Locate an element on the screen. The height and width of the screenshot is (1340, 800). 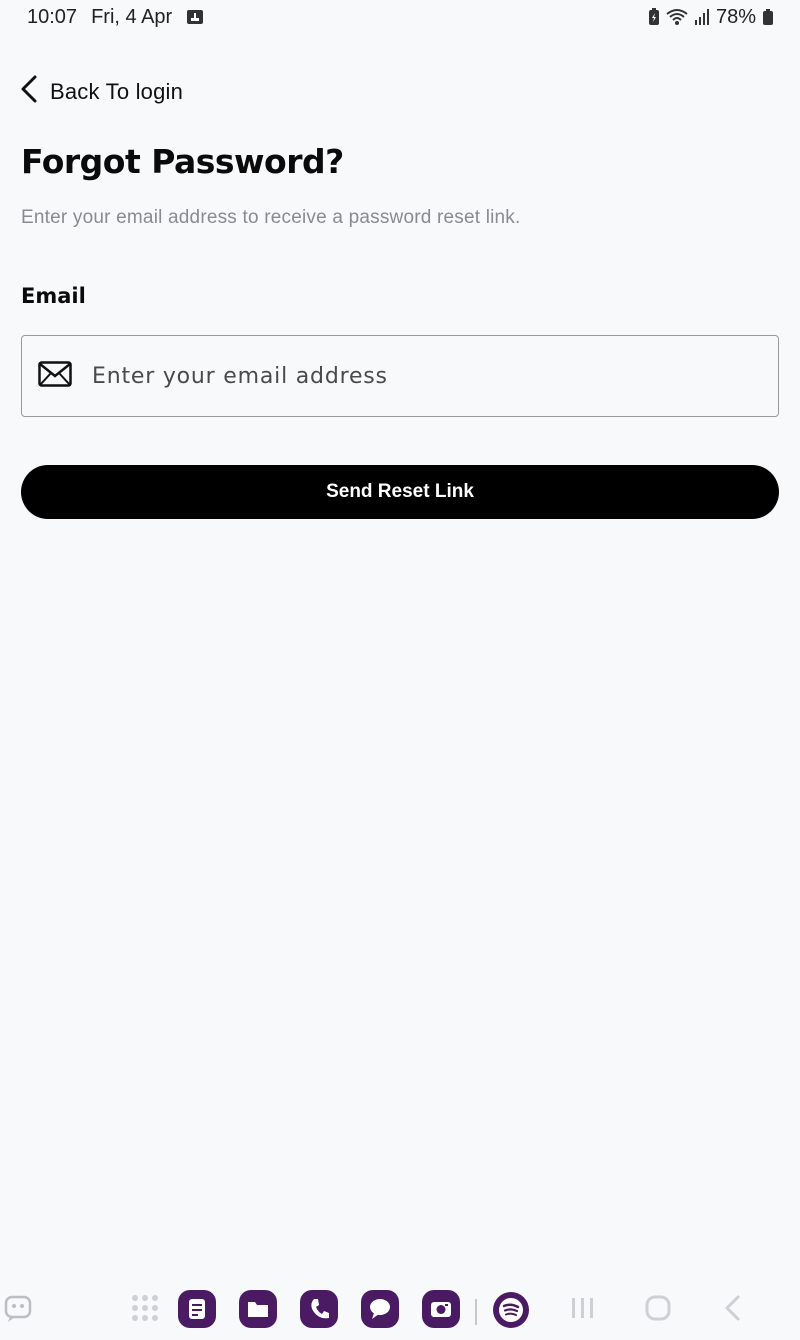
status-right: 78% is located at coordinates (711, 17).